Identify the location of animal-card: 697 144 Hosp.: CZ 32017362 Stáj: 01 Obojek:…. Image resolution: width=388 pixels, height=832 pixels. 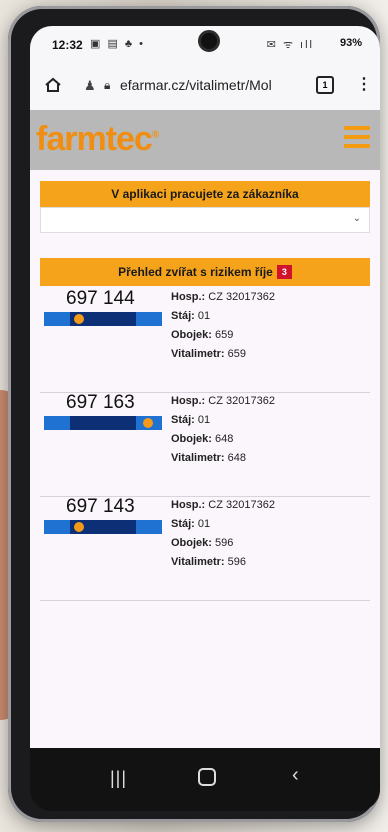
(205, 340).